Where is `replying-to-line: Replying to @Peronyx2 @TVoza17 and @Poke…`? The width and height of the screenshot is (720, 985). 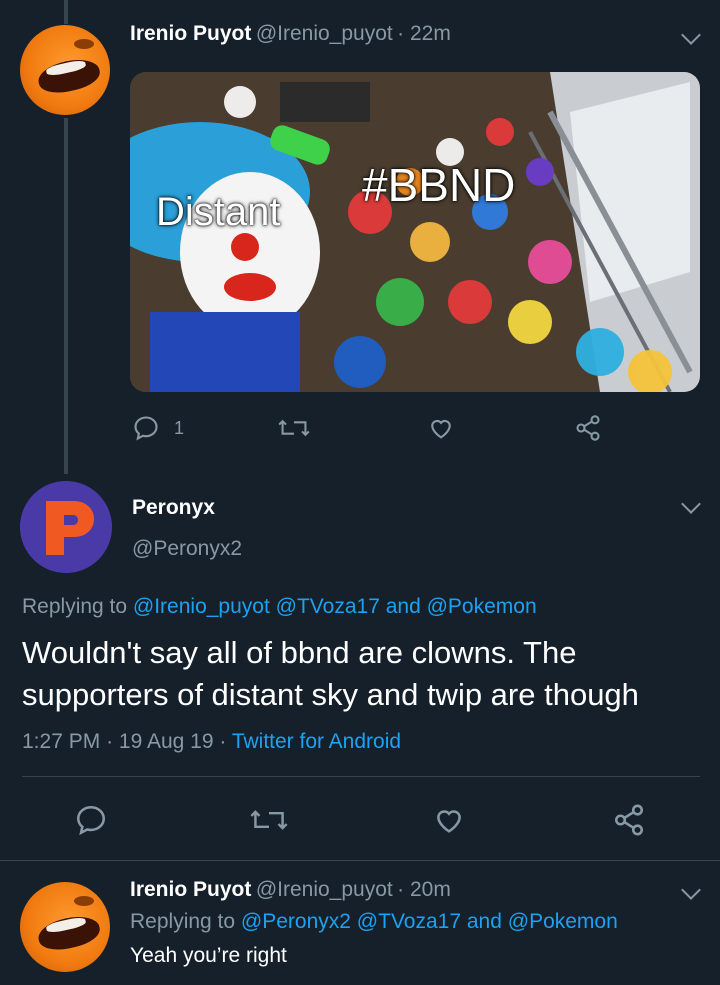
replying-to-line: Replying to @Peronyx2 @TVoza17 and @Poke… is located at coordinates (374, 922).